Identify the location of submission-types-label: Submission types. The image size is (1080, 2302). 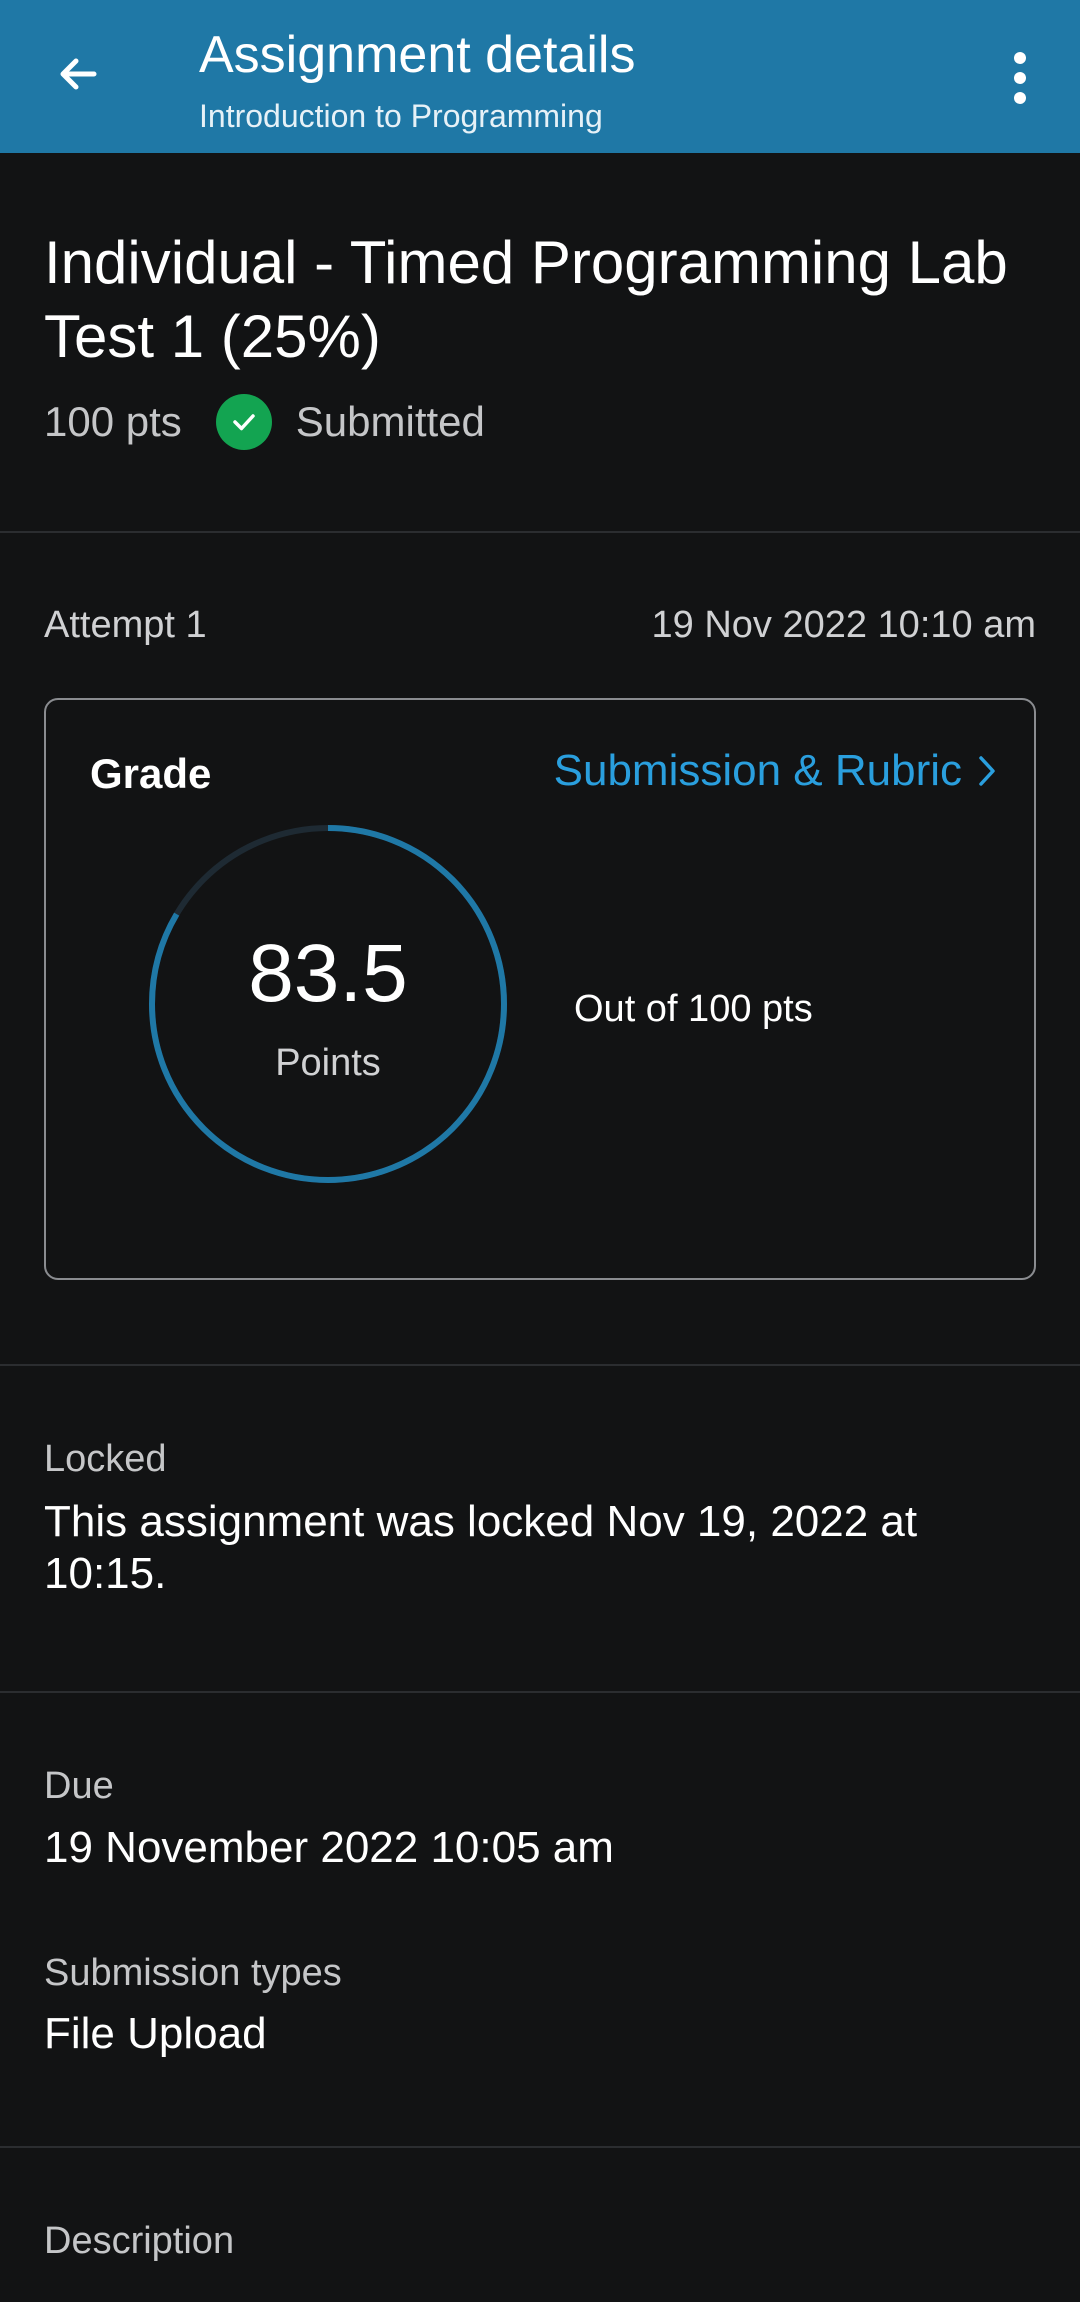
(193, 1973).